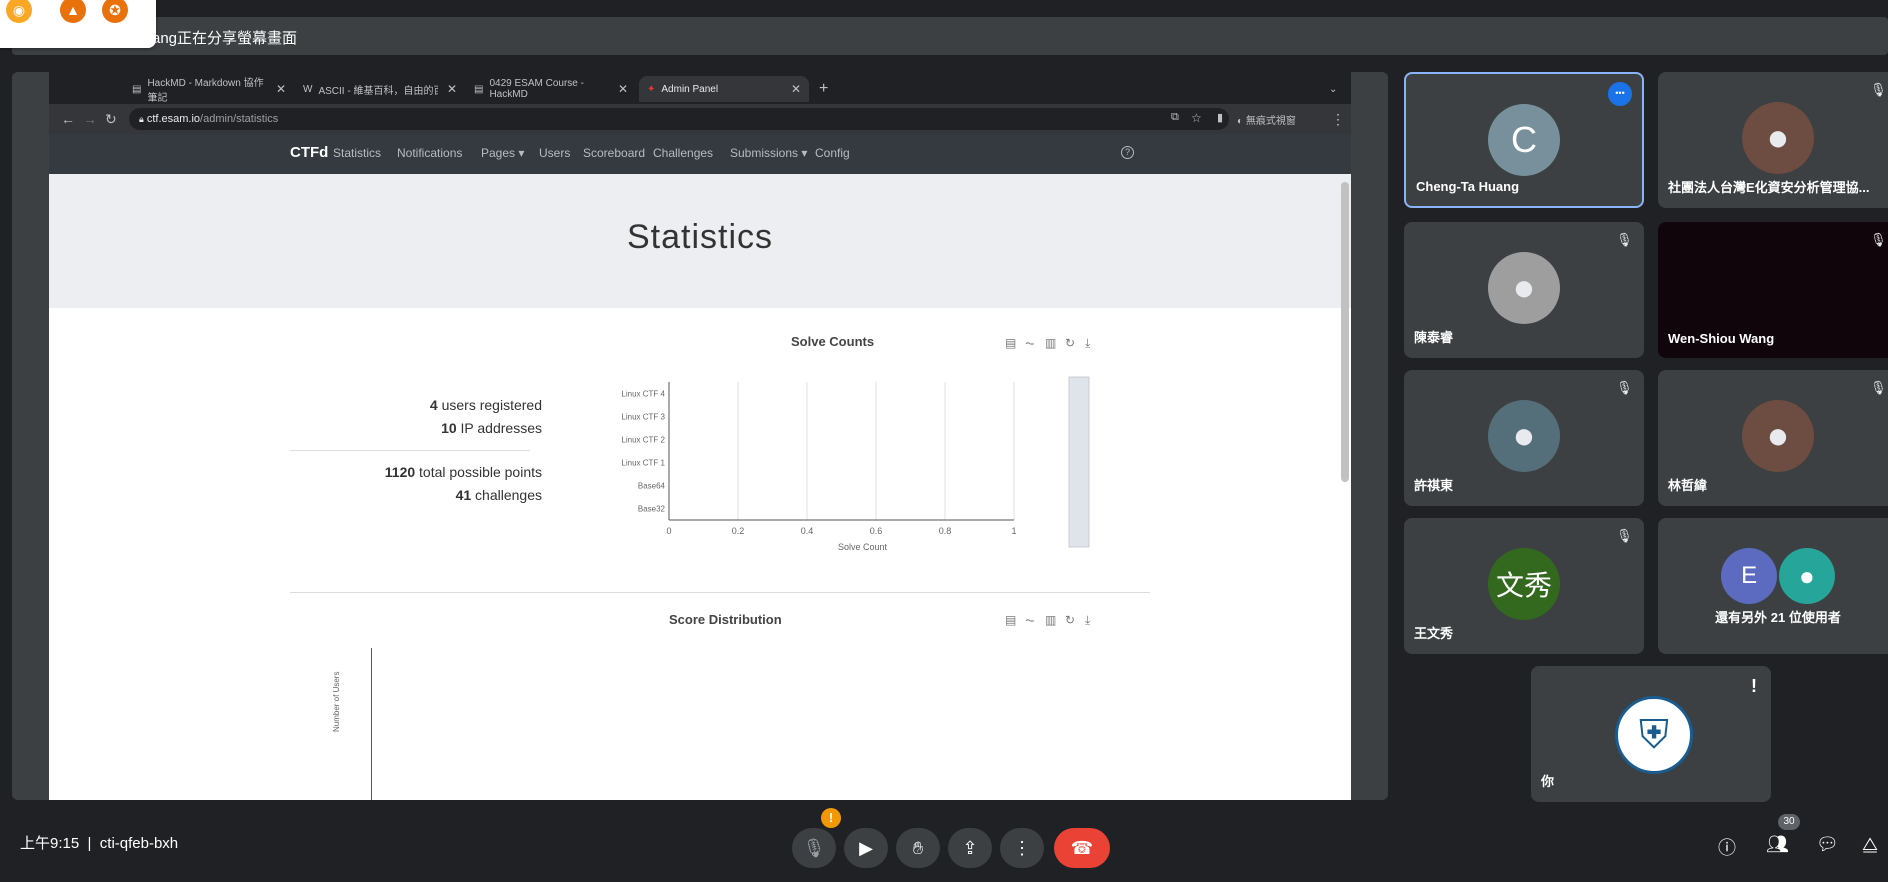 The height and width of the screenshot is (882, 1888). I want to click on stat-users-label: users registered, so click(489, 405).